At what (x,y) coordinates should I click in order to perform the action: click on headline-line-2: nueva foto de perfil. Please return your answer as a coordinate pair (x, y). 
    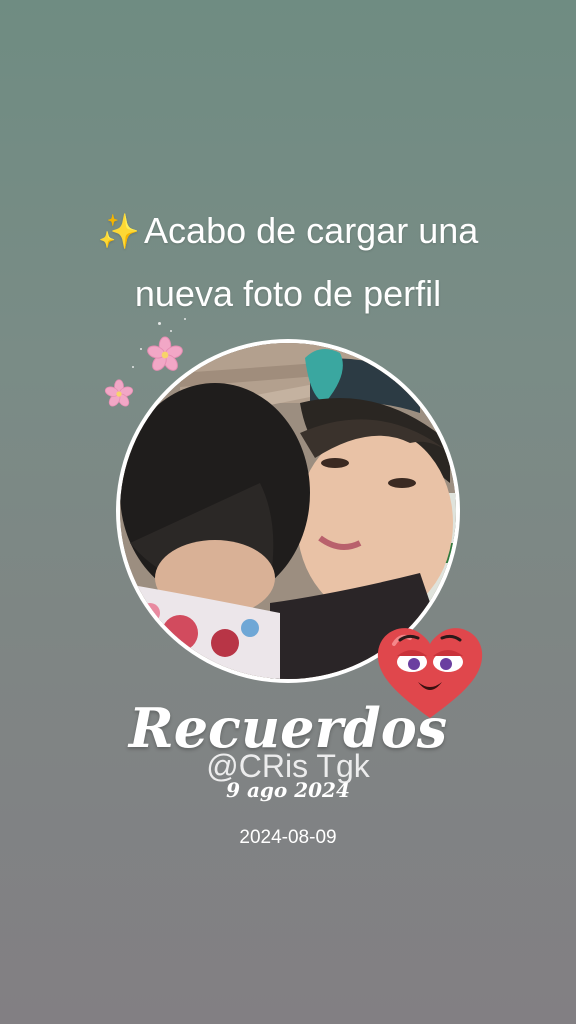
    Looking at the image, I should click on (288, 293).